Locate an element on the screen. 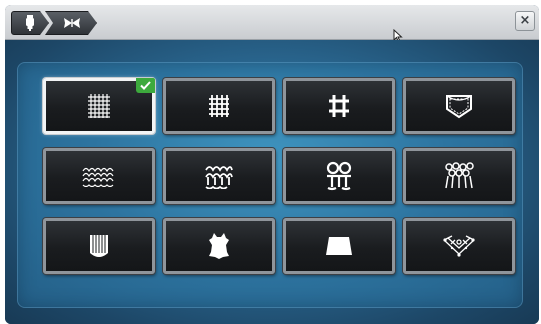 This screenshot has height=324, width=541. breadcrumb-stabilizer is located at coordinates (30, 23).